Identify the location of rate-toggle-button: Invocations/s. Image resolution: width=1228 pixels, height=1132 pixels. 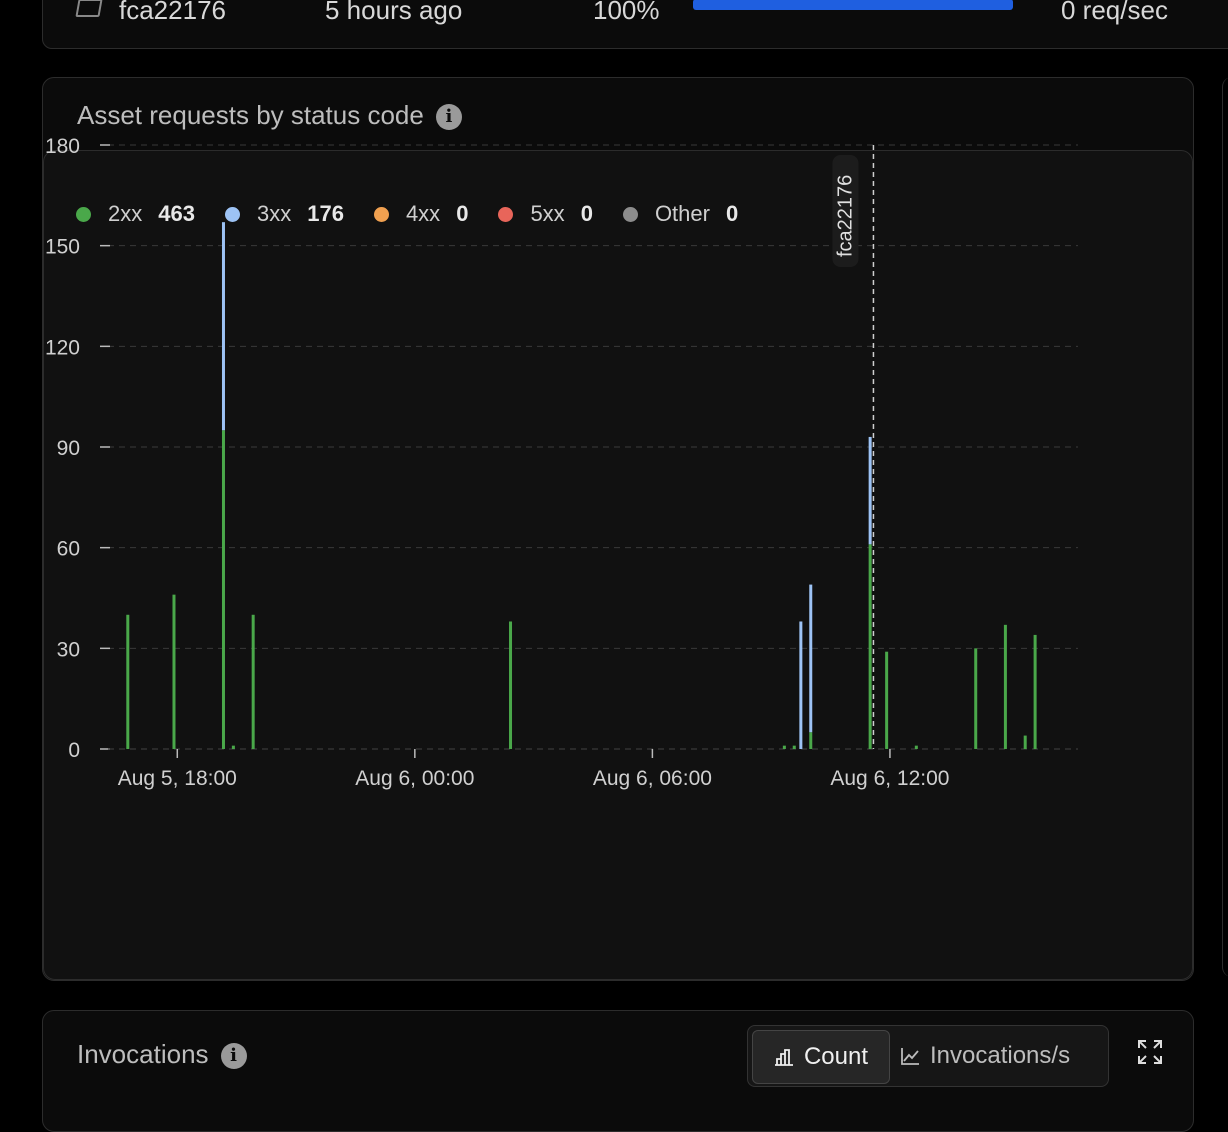
(1000, 1056).